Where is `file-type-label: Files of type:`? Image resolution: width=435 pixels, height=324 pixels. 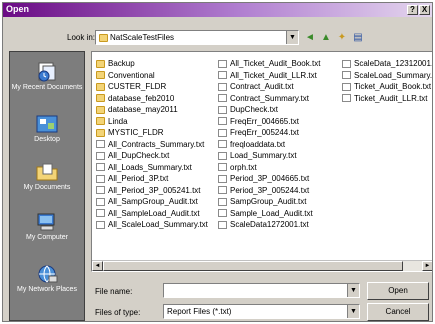
file-type-label: Files of type: is located at coordinates (118, 312).